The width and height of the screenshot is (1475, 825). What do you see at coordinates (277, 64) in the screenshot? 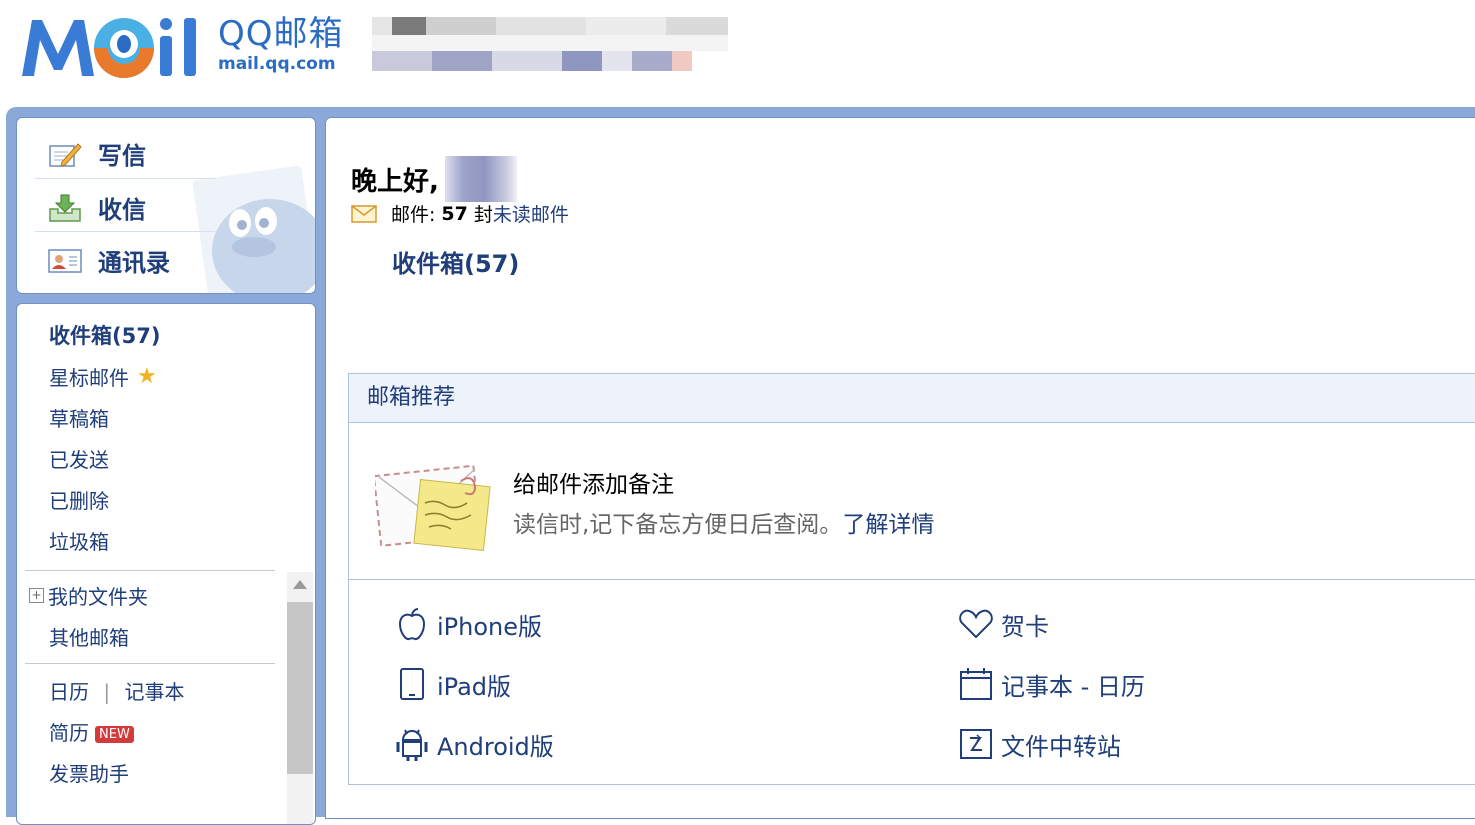
I see `brand-url: mail.qq.com` at bounding box center [277, 64].